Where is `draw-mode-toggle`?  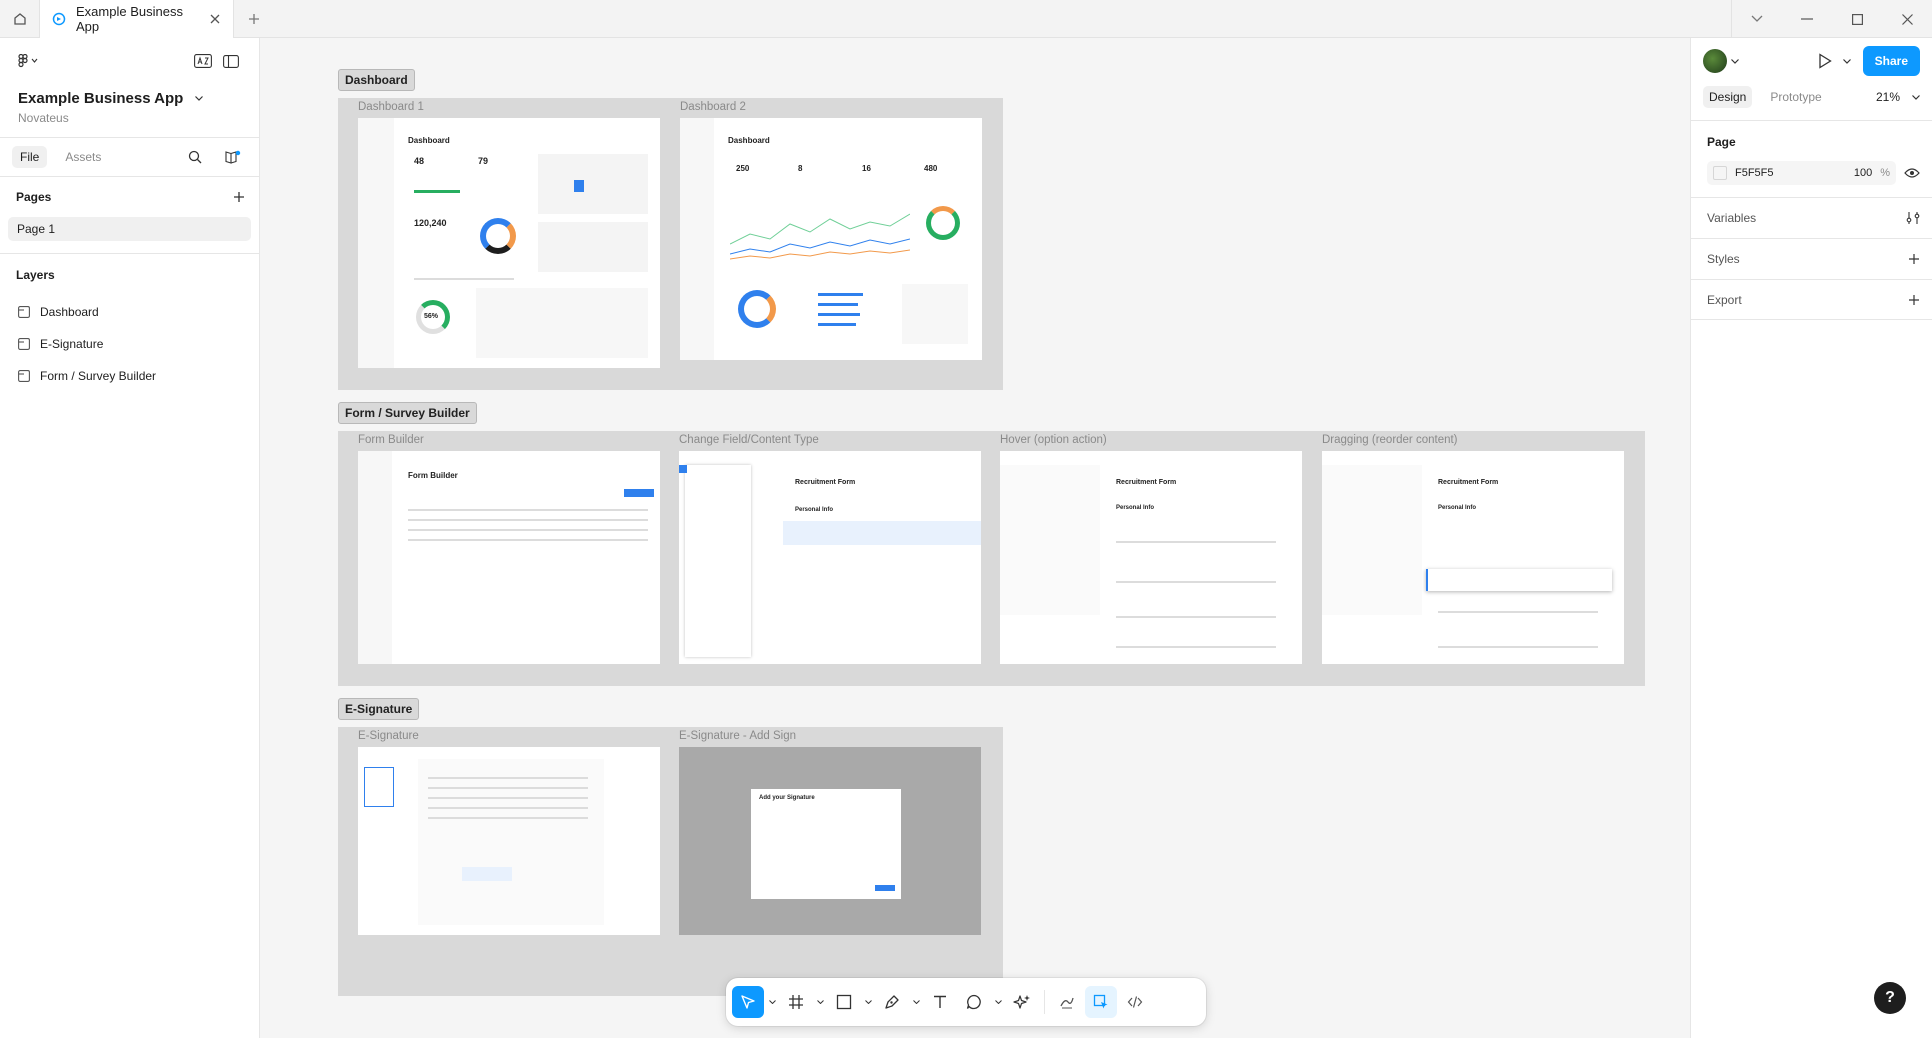
draw-mode-toggle is located at coordinates (1067, 1002).